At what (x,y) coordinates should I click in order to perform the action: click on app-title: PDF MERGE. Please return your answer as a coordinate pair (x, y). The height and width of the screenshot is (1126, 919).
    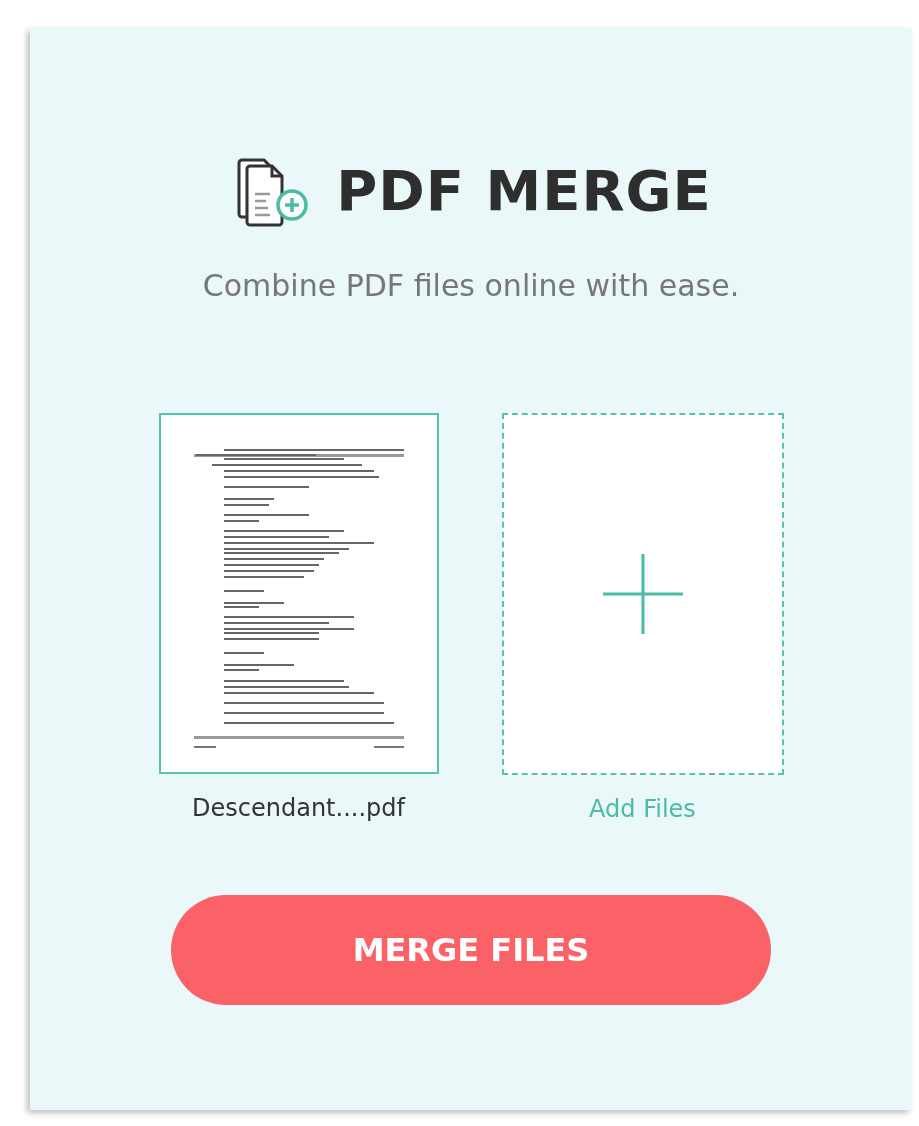
    Looking at the image, I should click on (524, 190).